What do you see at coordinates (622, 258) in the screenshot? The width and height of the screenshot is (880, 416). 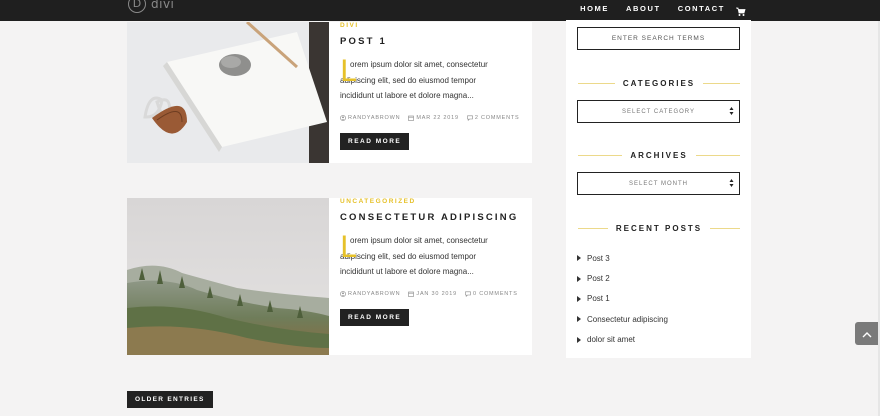 I see `recent-post-link: Post 3` at bounding box center [622, 258].